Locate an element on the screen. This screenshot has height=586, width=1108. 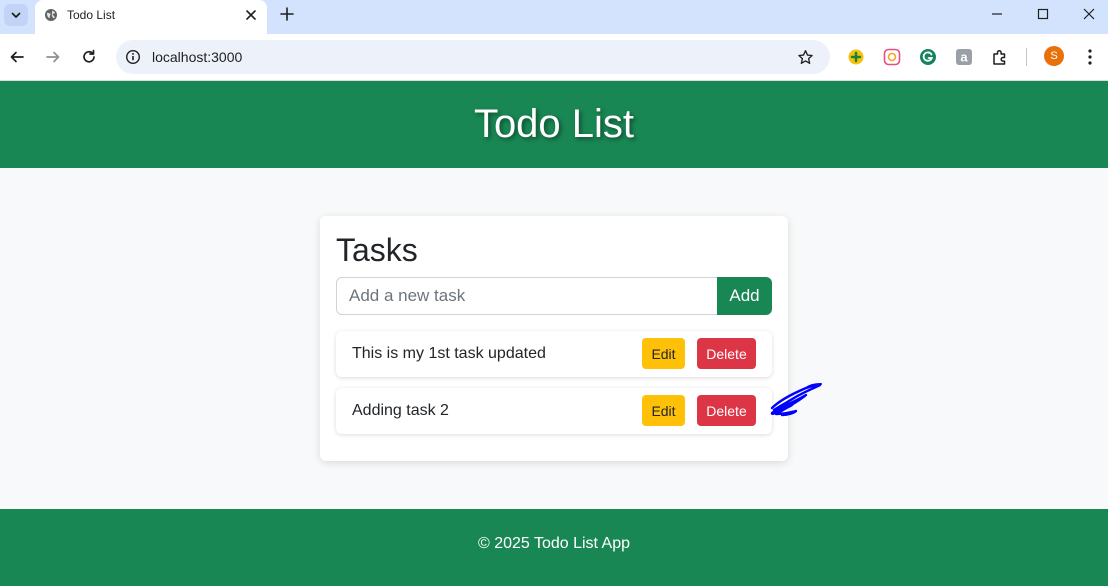
task-item: This is my 1st task updated Edit Delete is located at coordinates (554, 354).